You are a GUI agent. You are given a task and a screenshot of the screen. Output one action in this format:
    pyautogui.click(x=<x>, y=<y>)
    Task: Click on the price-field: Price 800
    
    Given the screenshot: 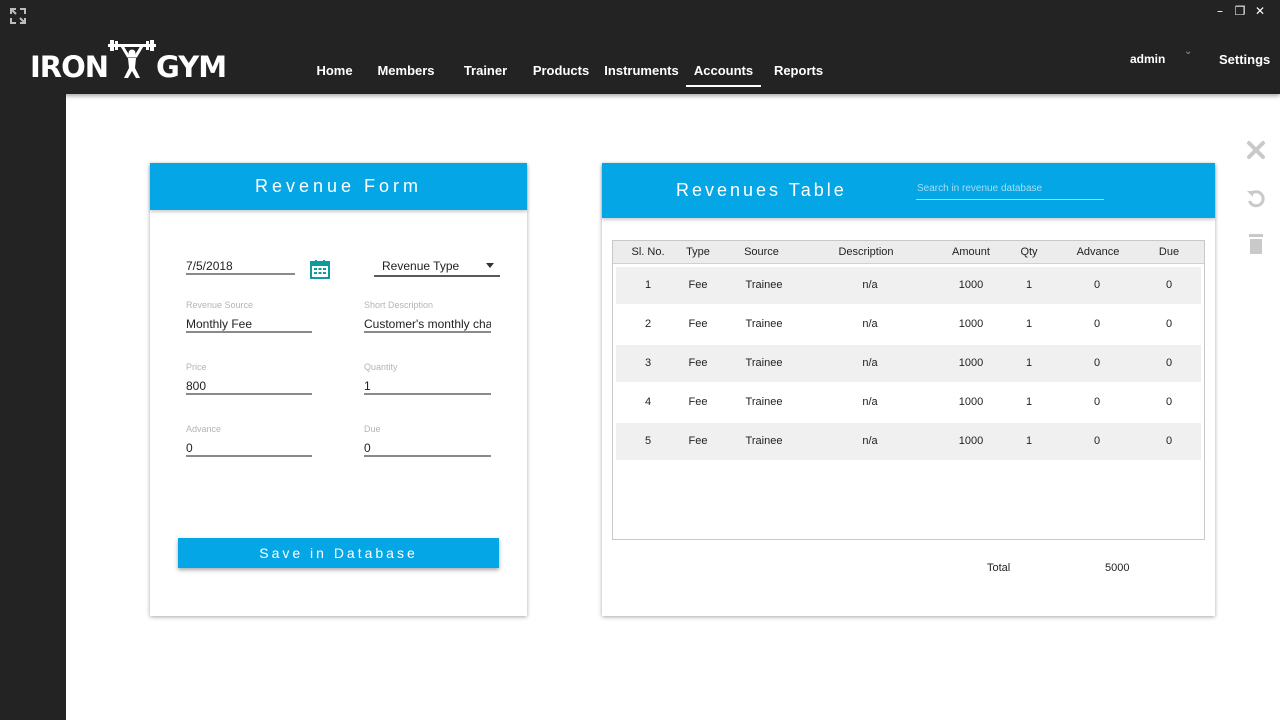 What is the action you would take?
    pyautogui.click(x=249, y=378)
    